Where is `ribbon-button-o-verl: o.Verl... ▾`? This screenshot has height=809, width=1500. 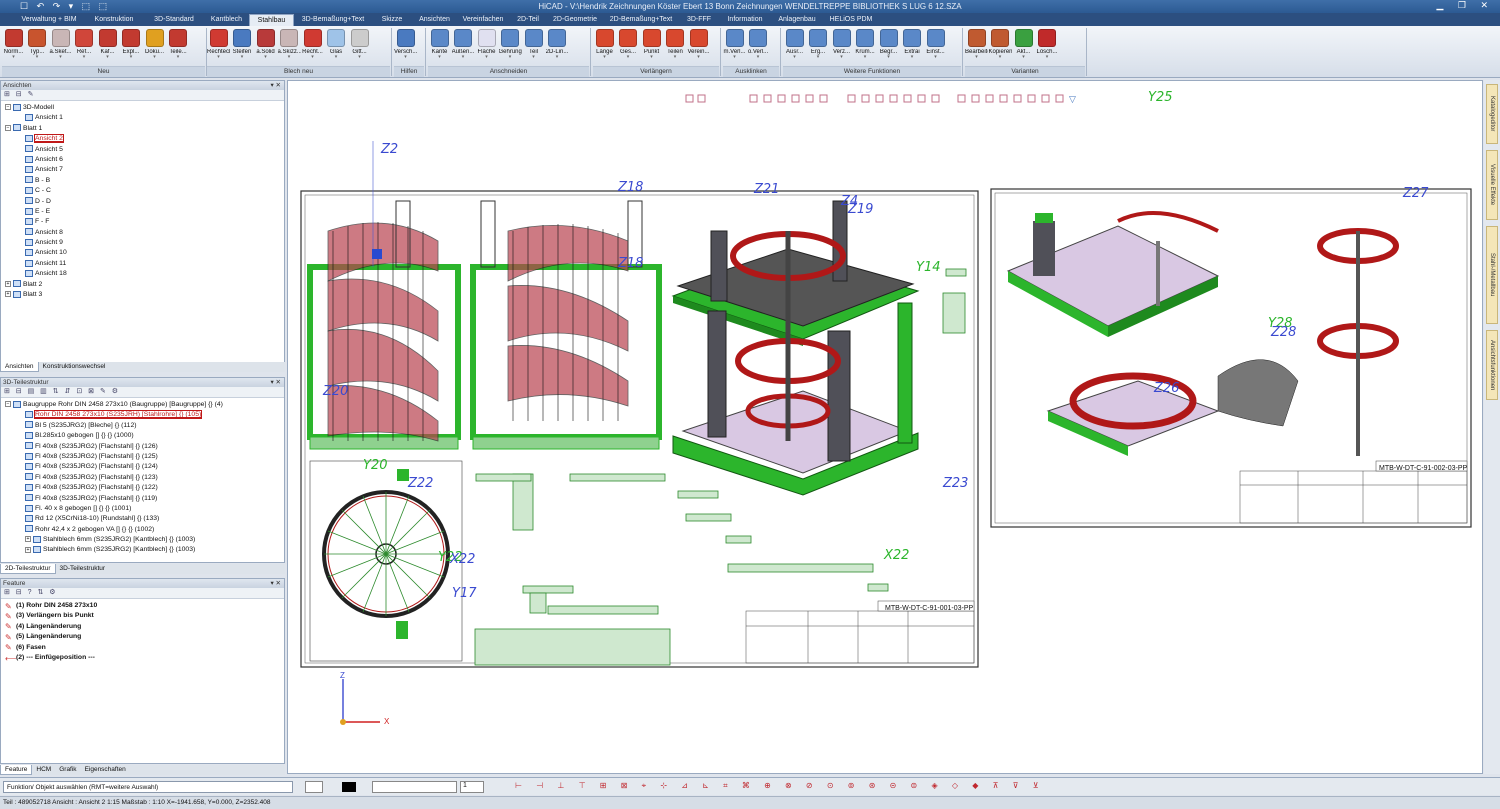 ribbon-button-o-verl: o.Verl... ▾ is located at coordinates (758, 47).